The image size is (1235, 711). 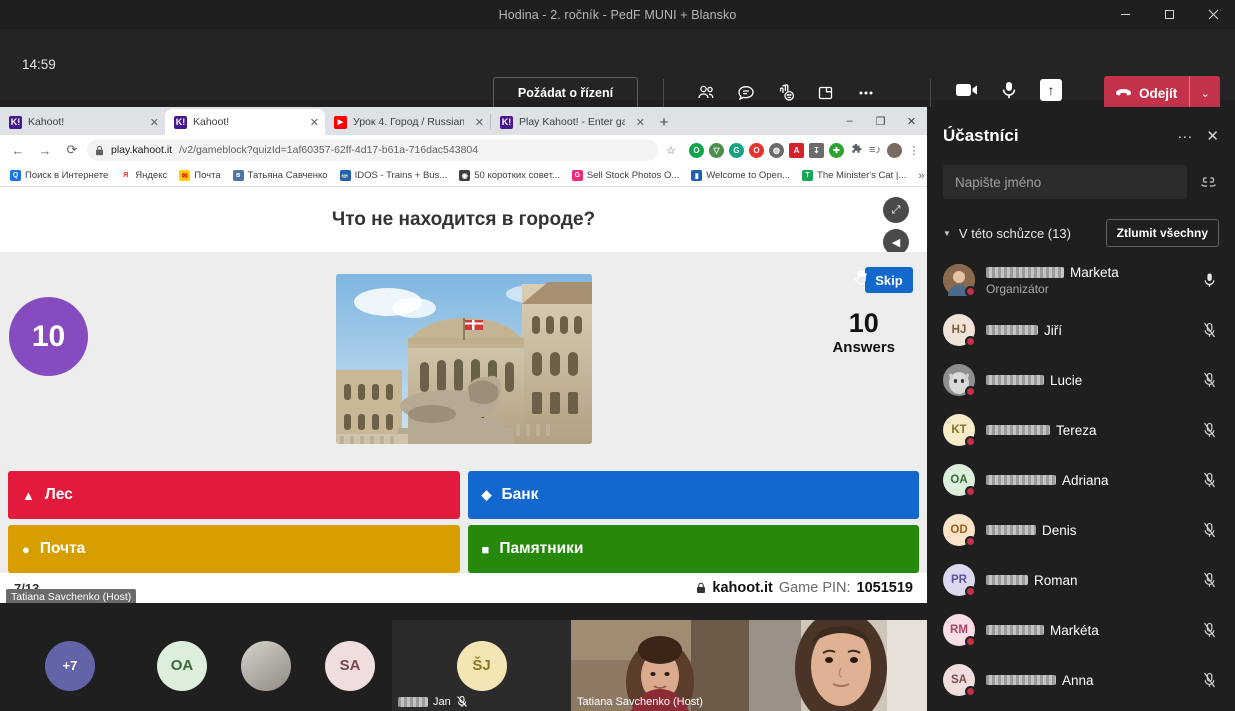 What do you see at coordinates (571, 122) in the screenshot?
I see `browser-tab-3: K! Play Kahoot! - Enter game PIN he ✕` at bounding box center [571, 122].